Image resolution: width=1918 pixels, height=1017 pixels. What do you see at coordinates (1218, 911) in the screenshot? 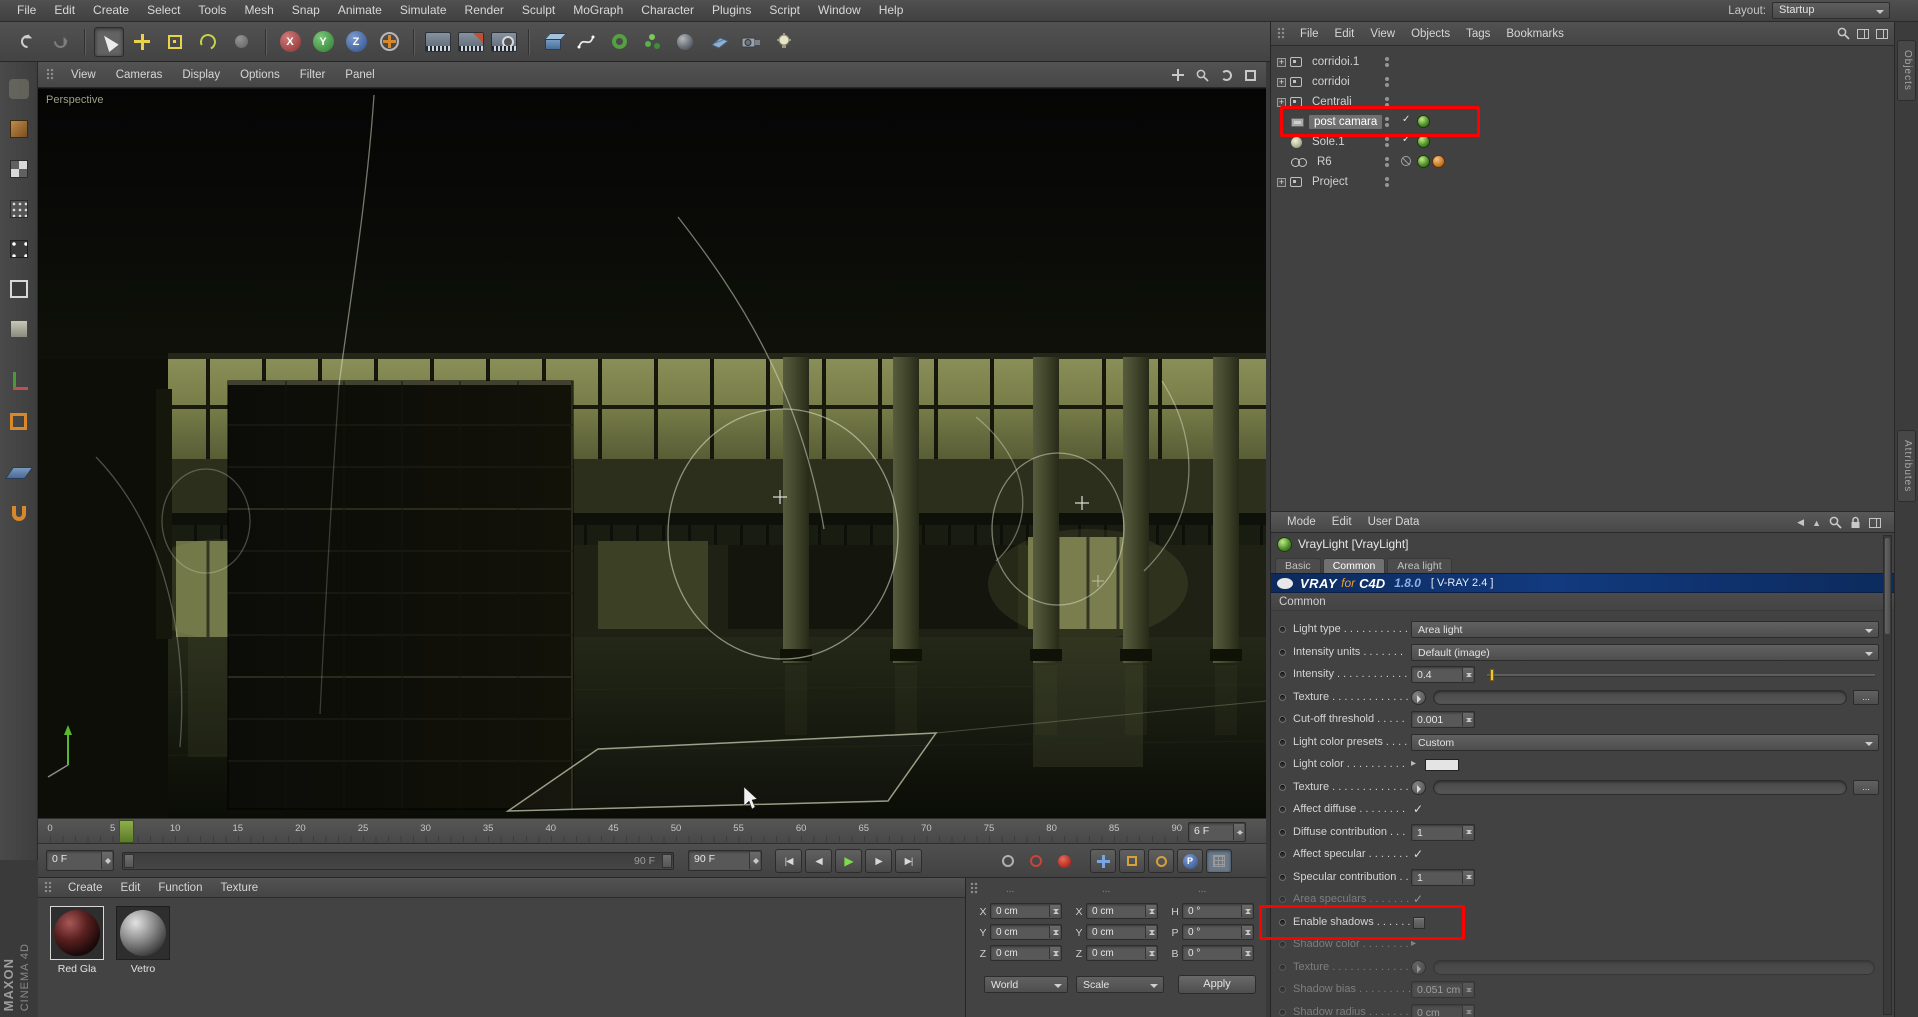
I see `coordinate-input: 0 °` at bounding box center [1218, 911].